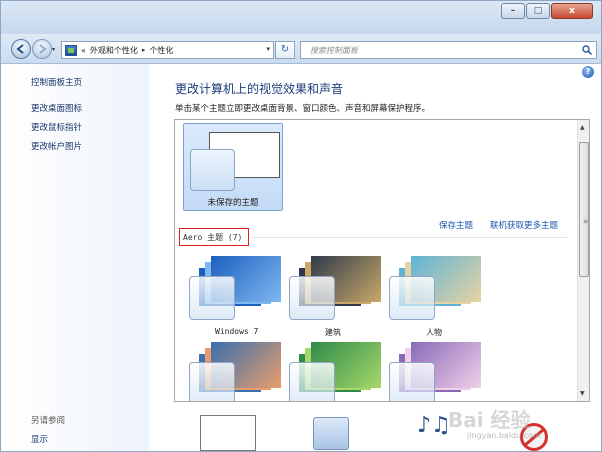 This screenshot has width=602, height=452. I want to click on back-arrow-icon, so click(20, 49).